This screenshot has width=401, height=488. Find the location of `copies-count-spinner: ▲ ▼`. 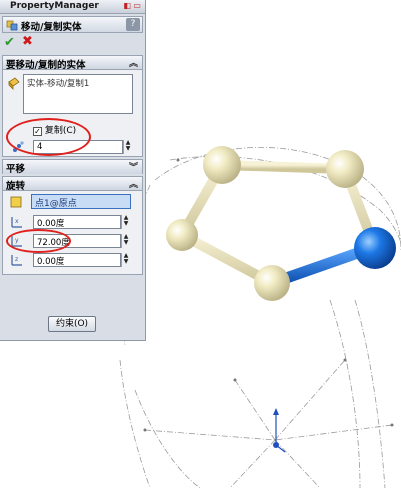

copies-count-spinner: ▲ ▼ is located at coordinates (127, 147).